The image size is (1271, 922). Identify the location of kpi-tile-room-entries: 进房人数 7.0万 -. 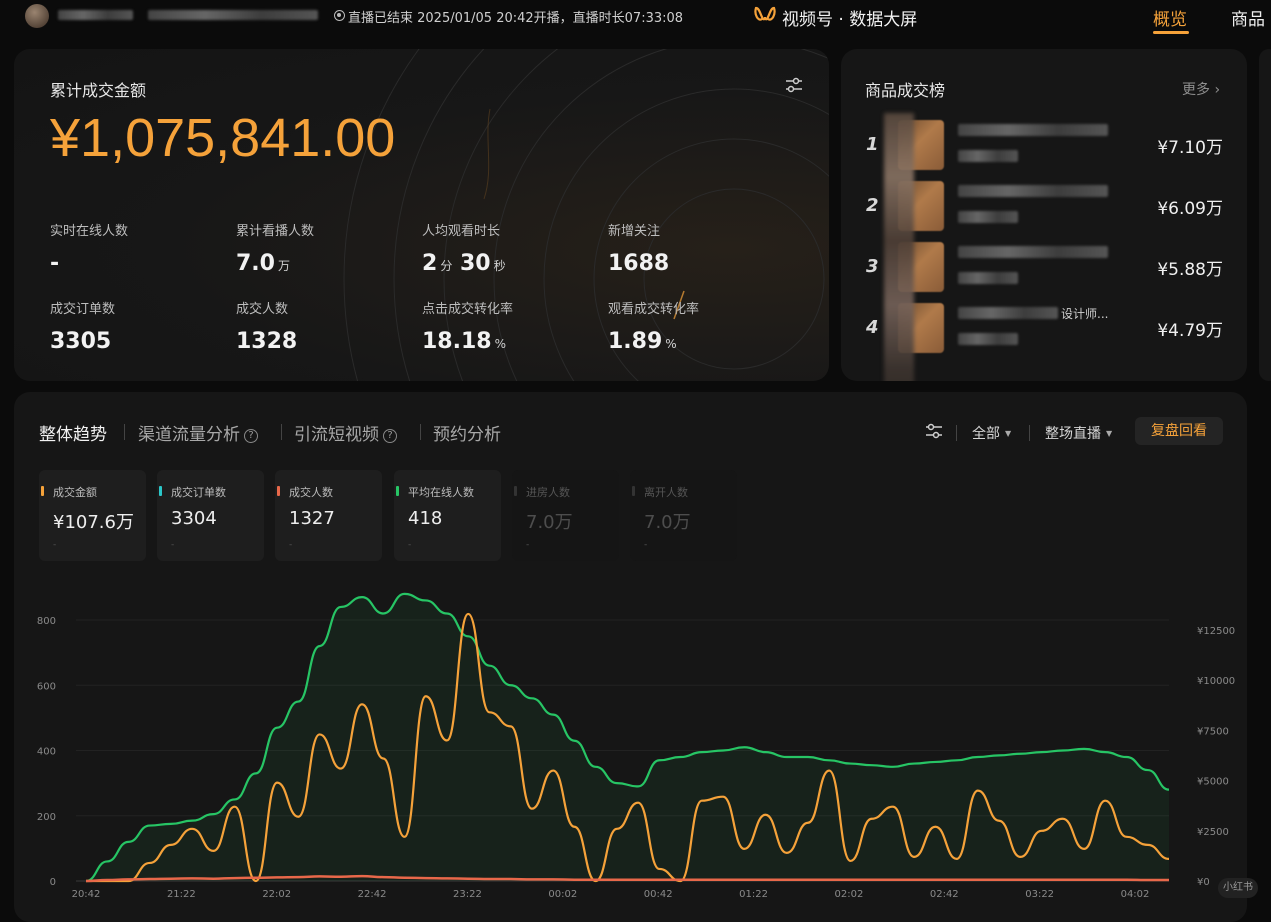
(565, 515).